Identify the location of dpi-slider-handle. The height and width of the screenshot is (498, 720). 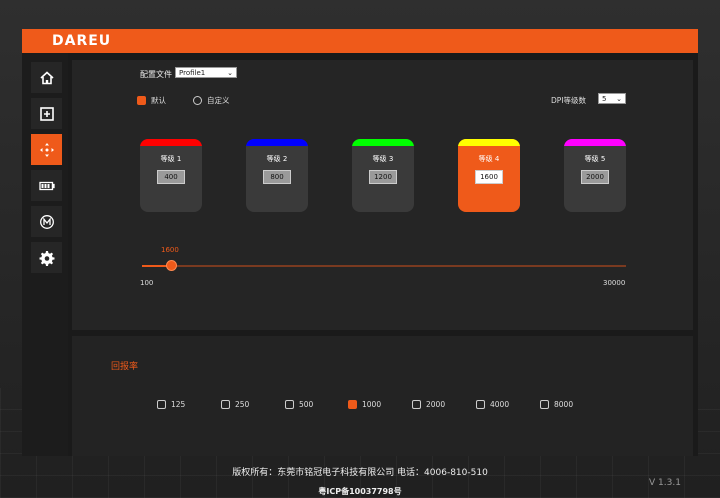
(171, 265).